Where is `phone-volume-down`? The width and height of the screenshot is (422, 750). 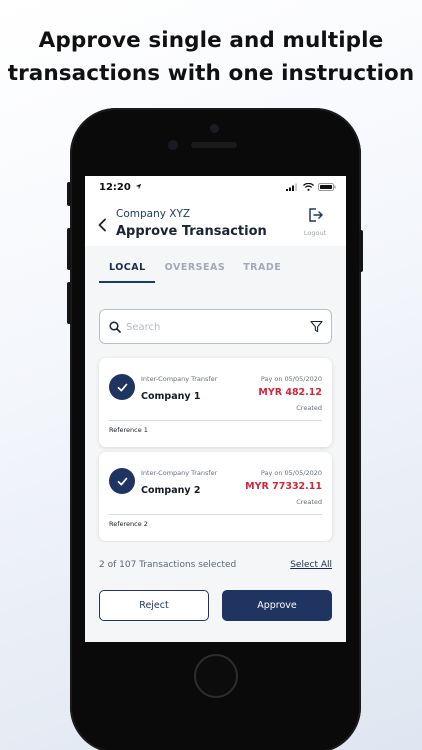
phone-volume-down is located at coordinates (69, 303).